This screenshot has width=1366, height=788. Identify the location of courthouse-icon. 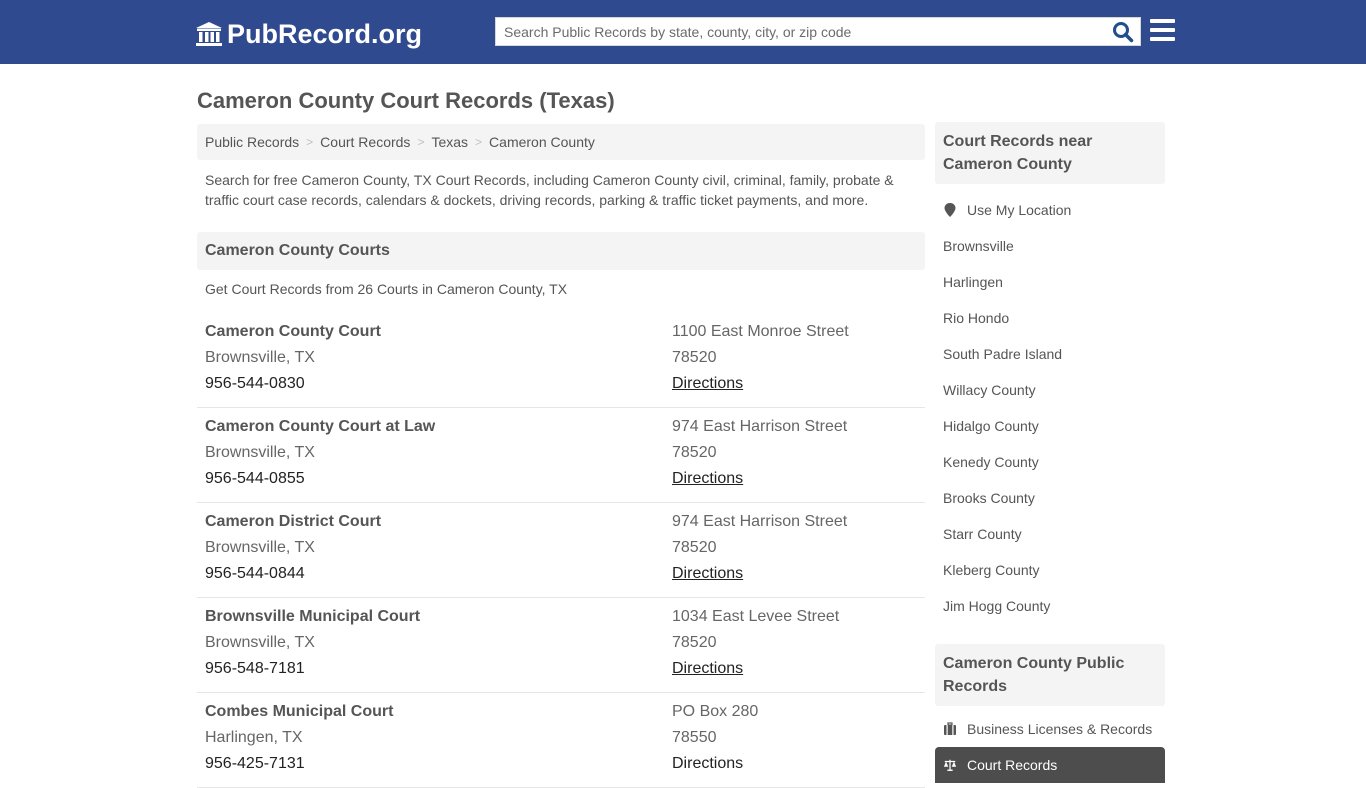
(209, 34).